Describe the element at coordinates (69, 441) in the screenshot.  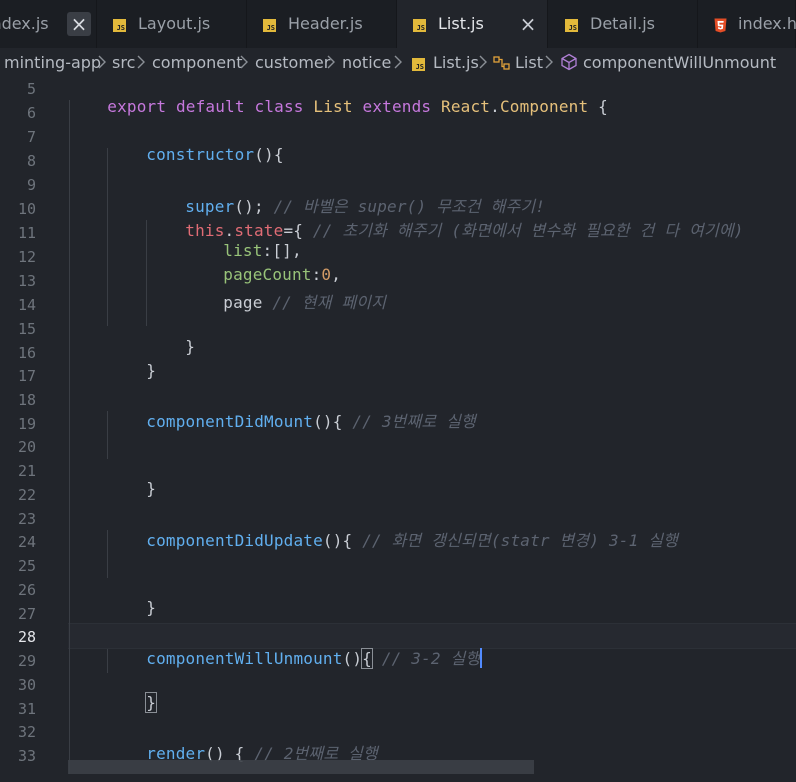
I see `indent-guide` at that location.